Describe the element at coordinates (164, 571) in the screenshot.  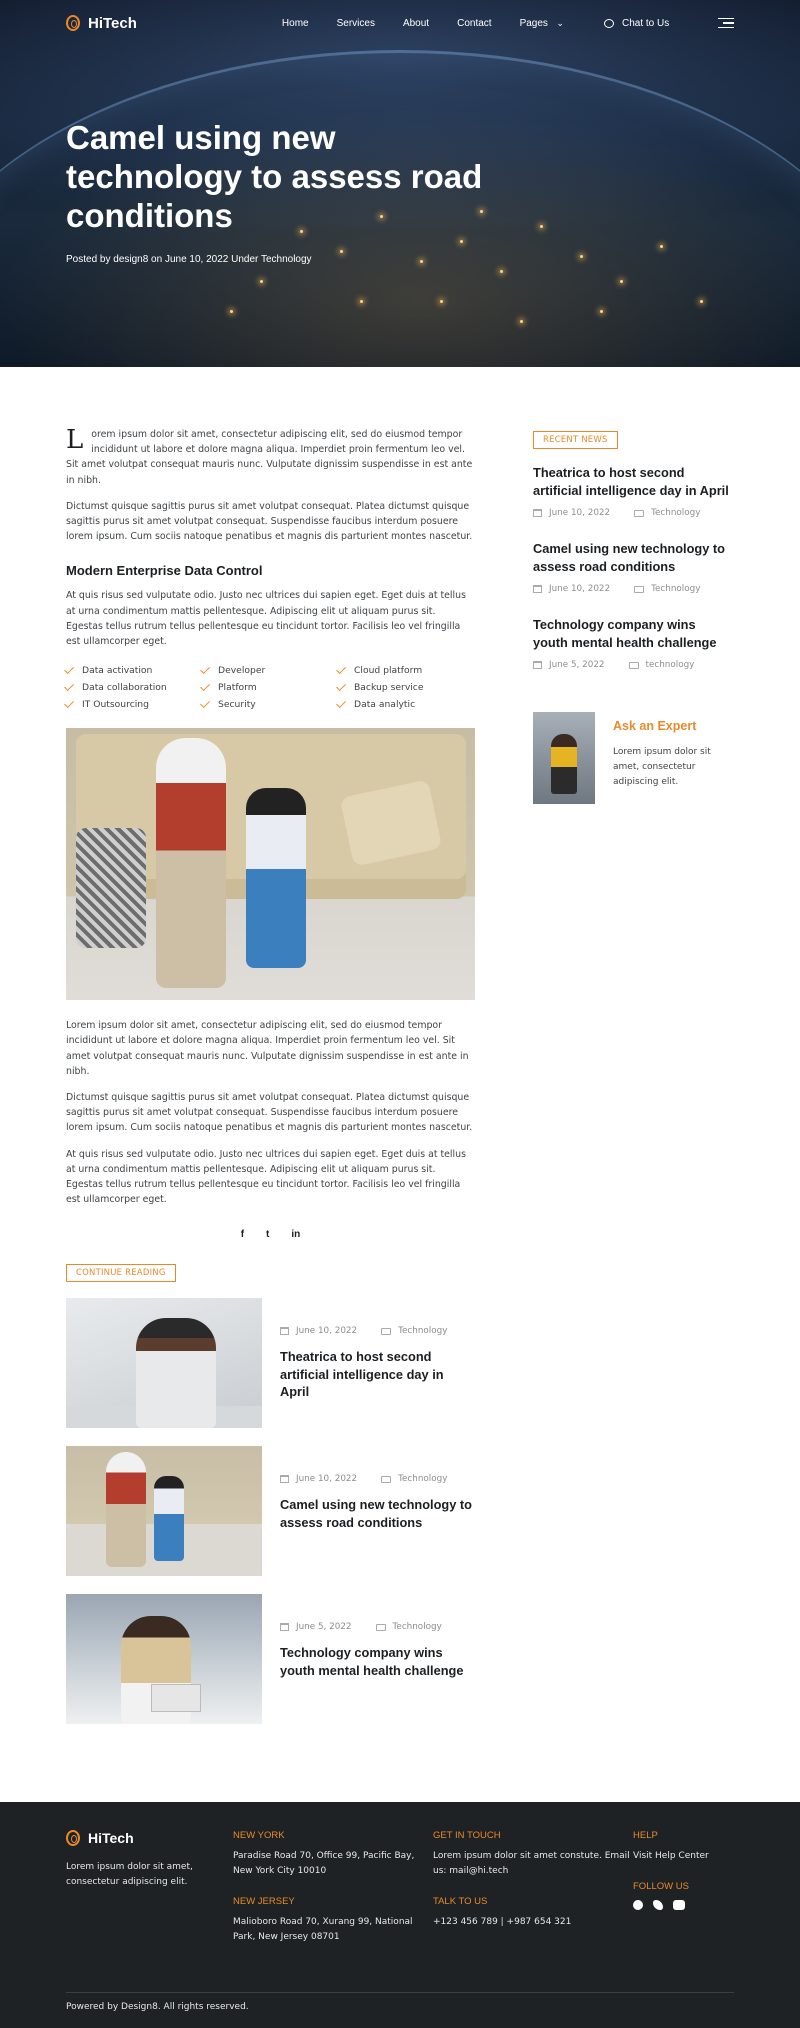
I see `section-heading: Modern Enterprise Data Control` at that location.